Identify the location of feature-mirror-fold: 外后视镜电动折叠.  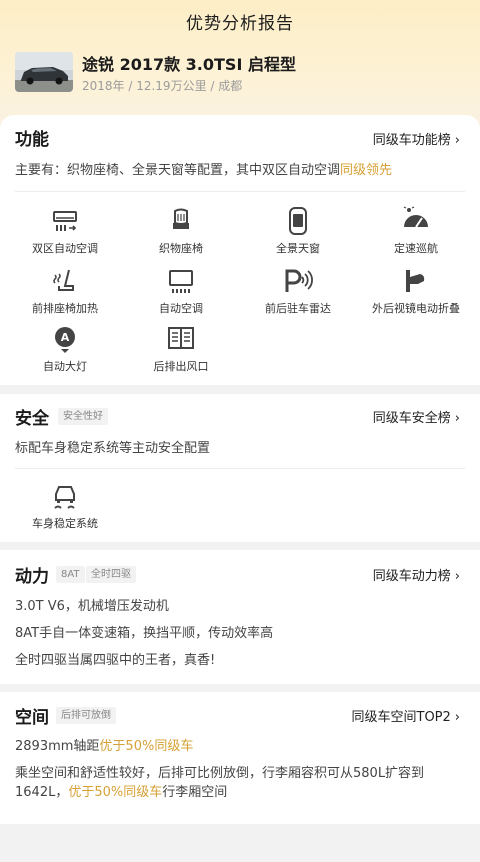
(416, 290).